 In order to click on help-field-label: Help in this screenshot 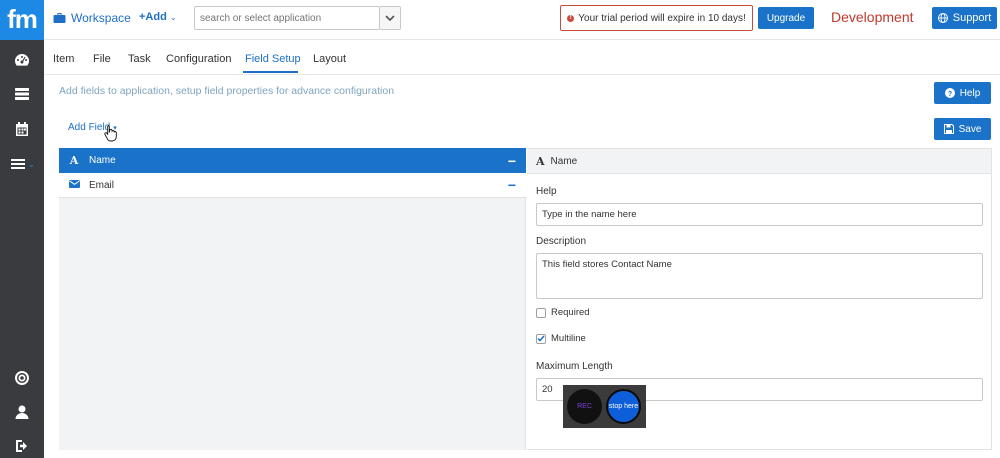, I will do `click(546, 191)`.